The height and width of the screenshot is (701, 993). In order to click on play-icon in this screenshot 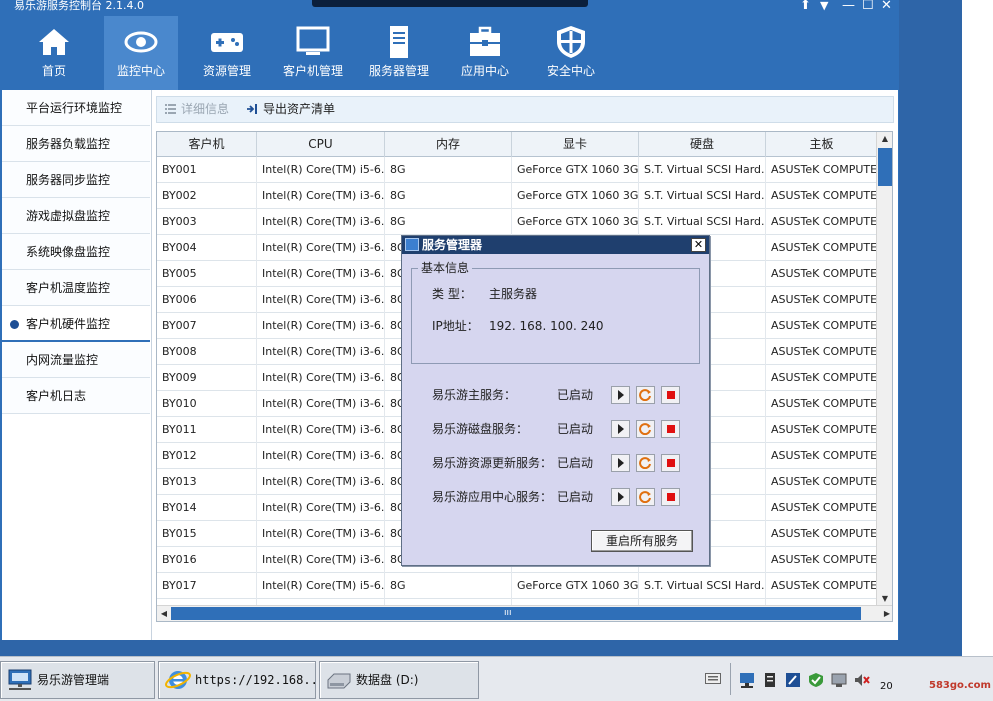, I will do `click(621, 429)`.